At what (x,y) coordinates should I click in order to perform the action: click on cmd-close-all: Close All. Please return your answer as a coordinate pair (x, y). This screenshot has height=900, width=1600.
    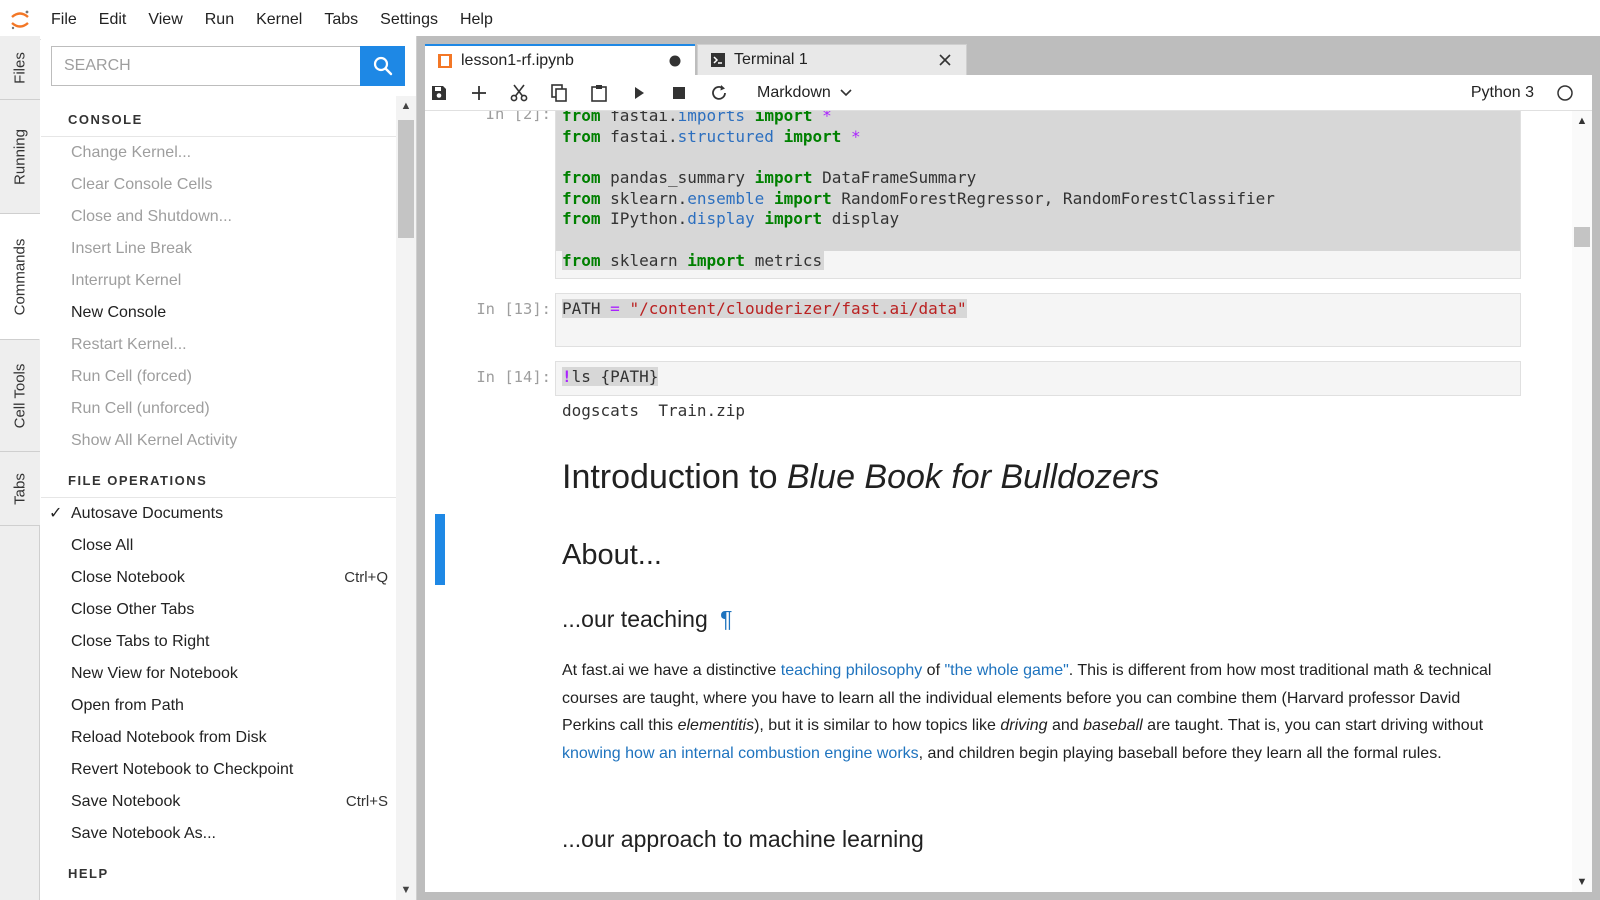
    Looking at the image, I should click on (218, 546).